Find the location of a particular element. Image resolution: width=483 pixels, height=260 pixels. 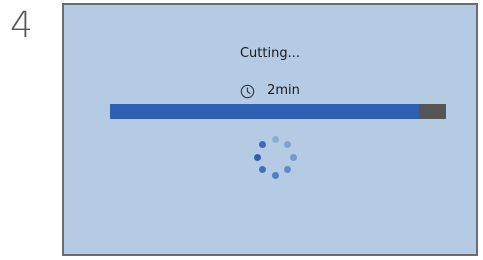

step-number: 4 is located at coordinates (21, 25).